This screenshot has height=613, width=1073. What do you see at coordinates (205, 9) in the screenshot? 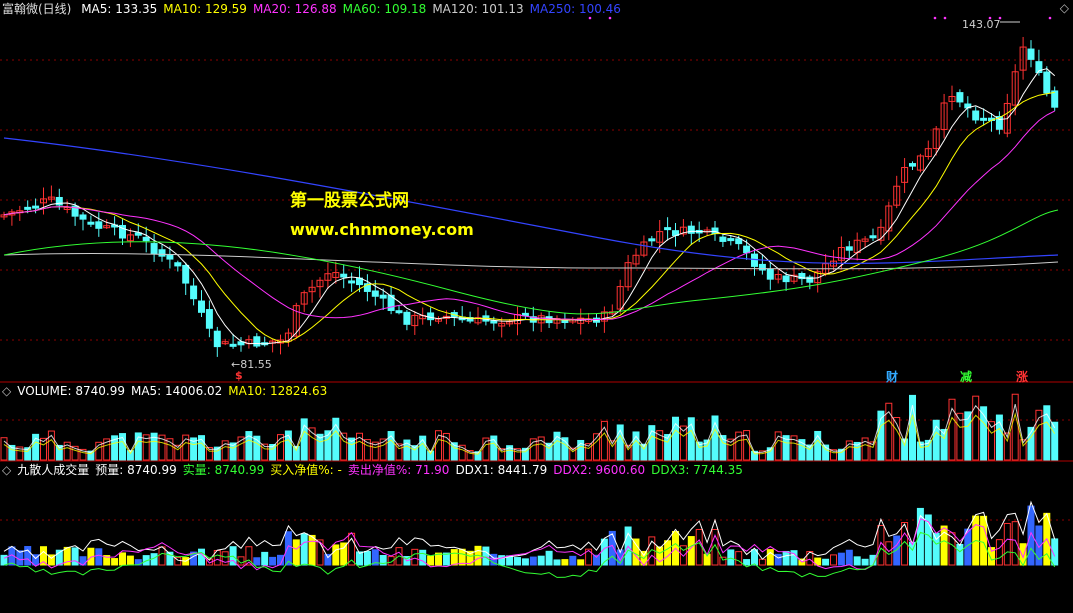
I see `ma-indicator-1: MA10: 129.59` at bounding box center [205, 9].